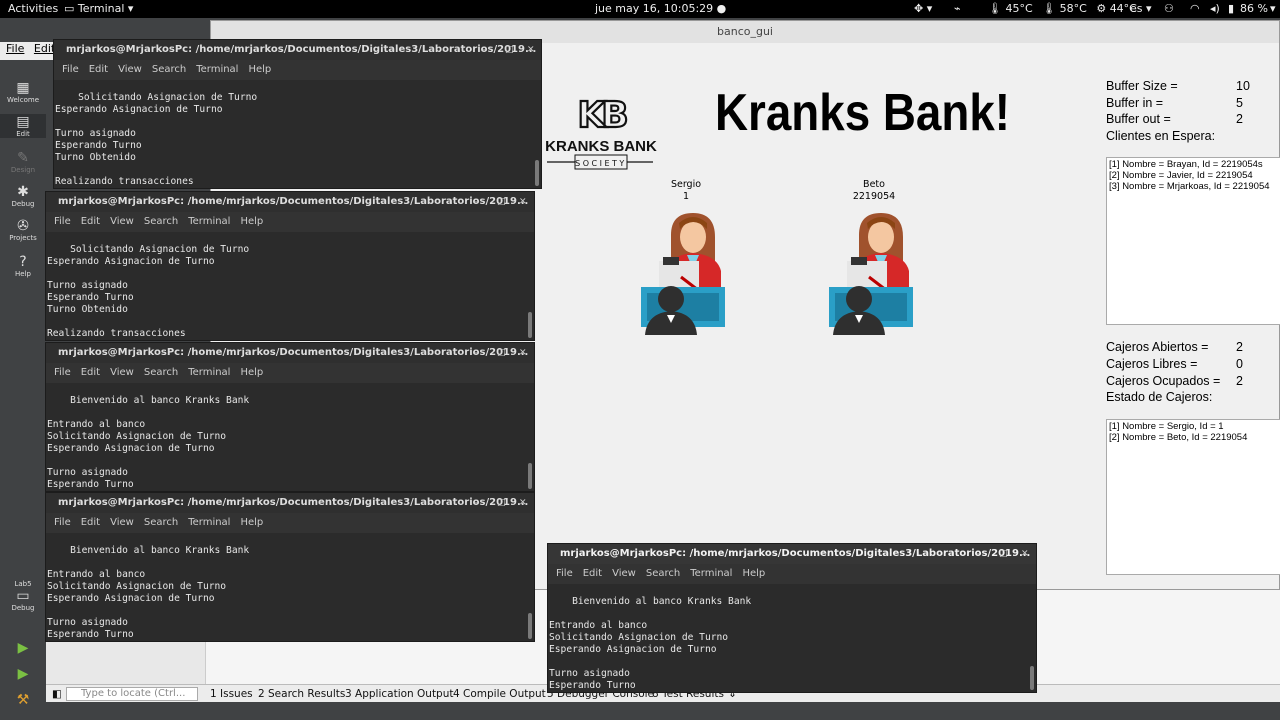  I want to click on list-item: [1] Nombre = Sergio, Id = 1, so click(1193, 426).